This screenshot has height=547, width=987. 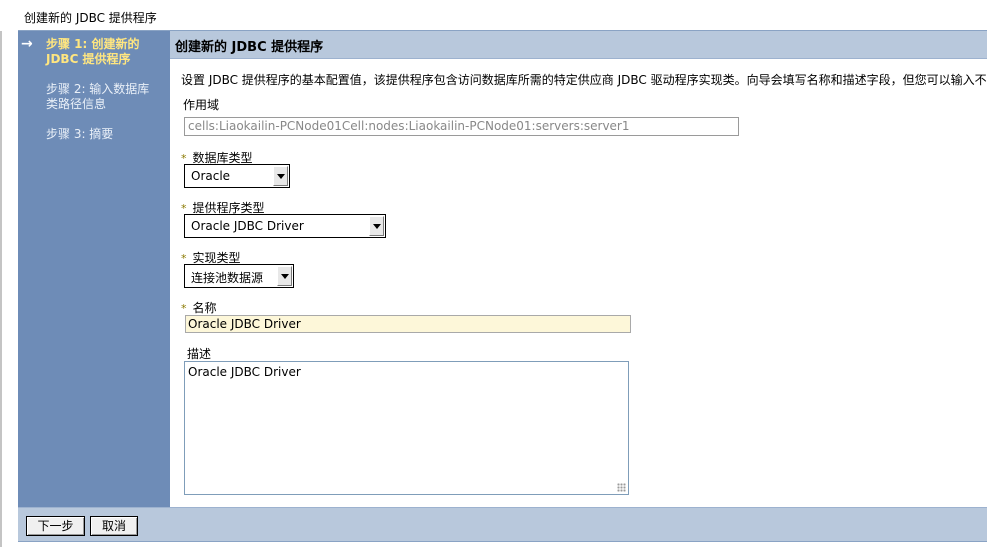 I want to click on left-border, so click(x=1, y=289).